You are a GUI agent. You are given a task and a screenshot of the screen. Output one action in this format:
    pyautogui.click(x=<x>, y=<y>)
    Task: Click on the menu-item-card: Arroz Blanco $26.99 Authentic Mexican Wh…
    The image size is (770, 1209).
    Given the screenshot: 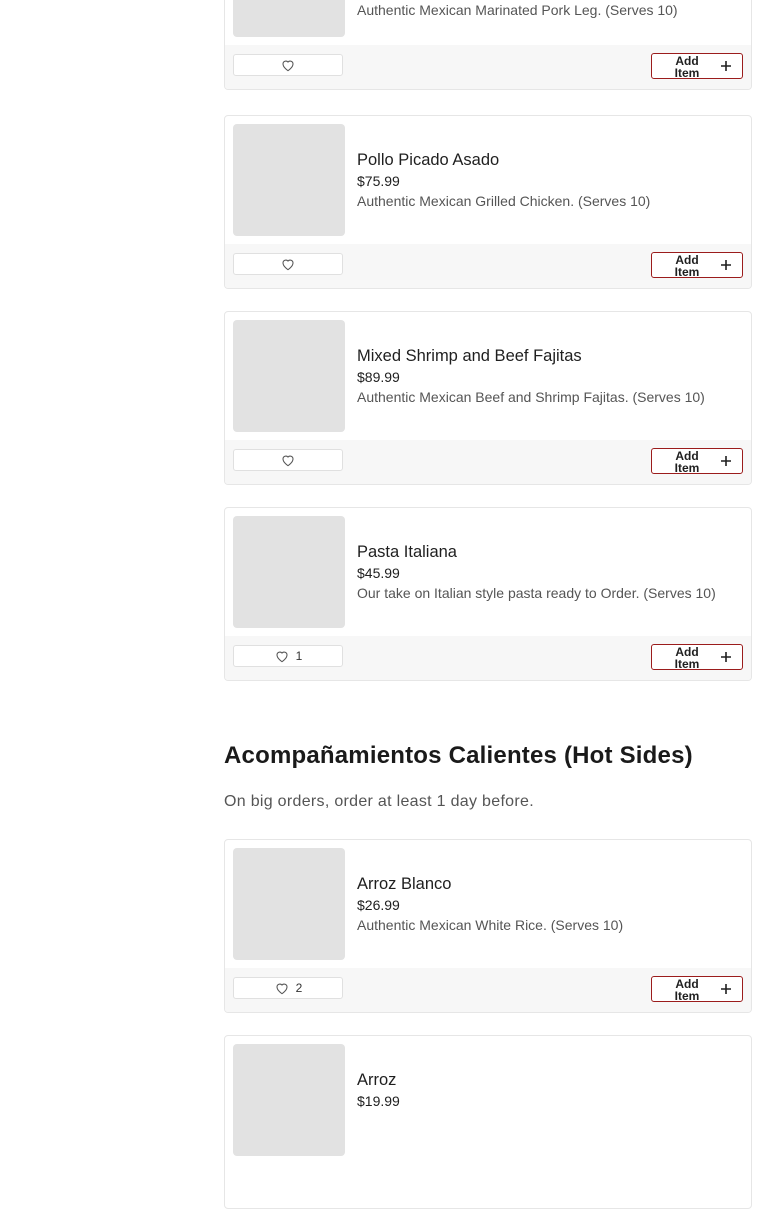 What is the action you would take?
    pyautogui.click(x=488, y=926)
    